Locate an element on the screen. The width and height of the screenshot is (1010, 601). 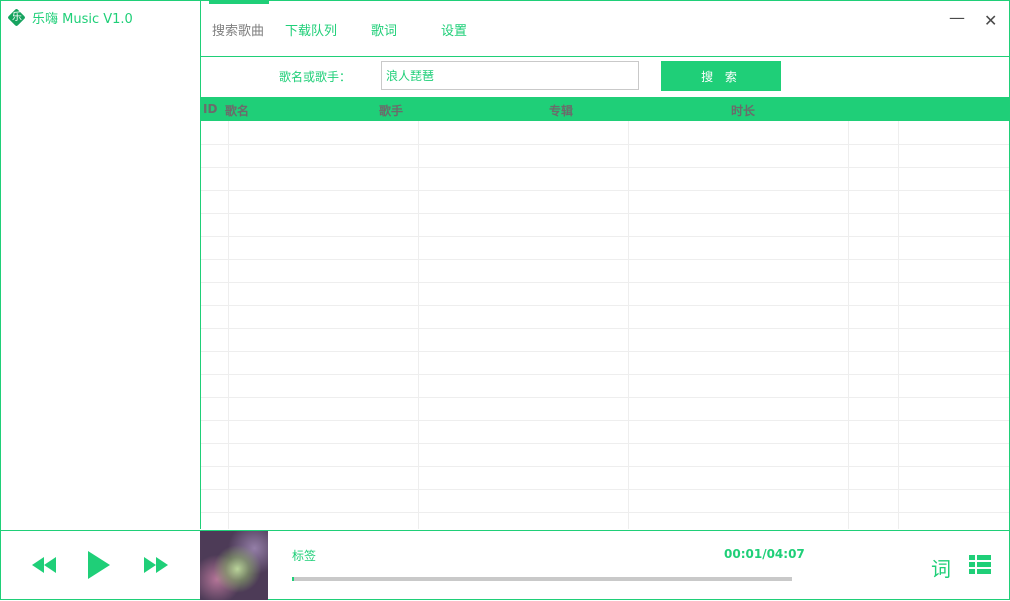
tab-settings: 设置 is located at coordinates (454, 29).